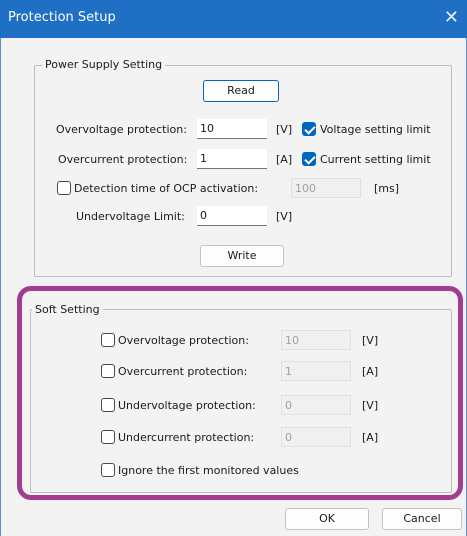 Image resolution: width=467 pixels, height=536 pixels. What do you see at coordinates (232, 159) in the screenshot?
I see `overcurrent-input` at bounding box center [232, 159].